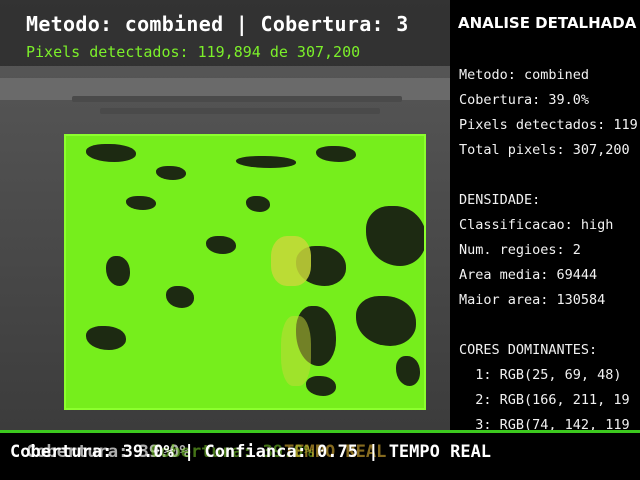 The image size is (640, 480). What do you see at coordinates (524, 75) in the screenshot?
I see `panel-line-method: Metodo: combined` at bounding box center [524, 75].